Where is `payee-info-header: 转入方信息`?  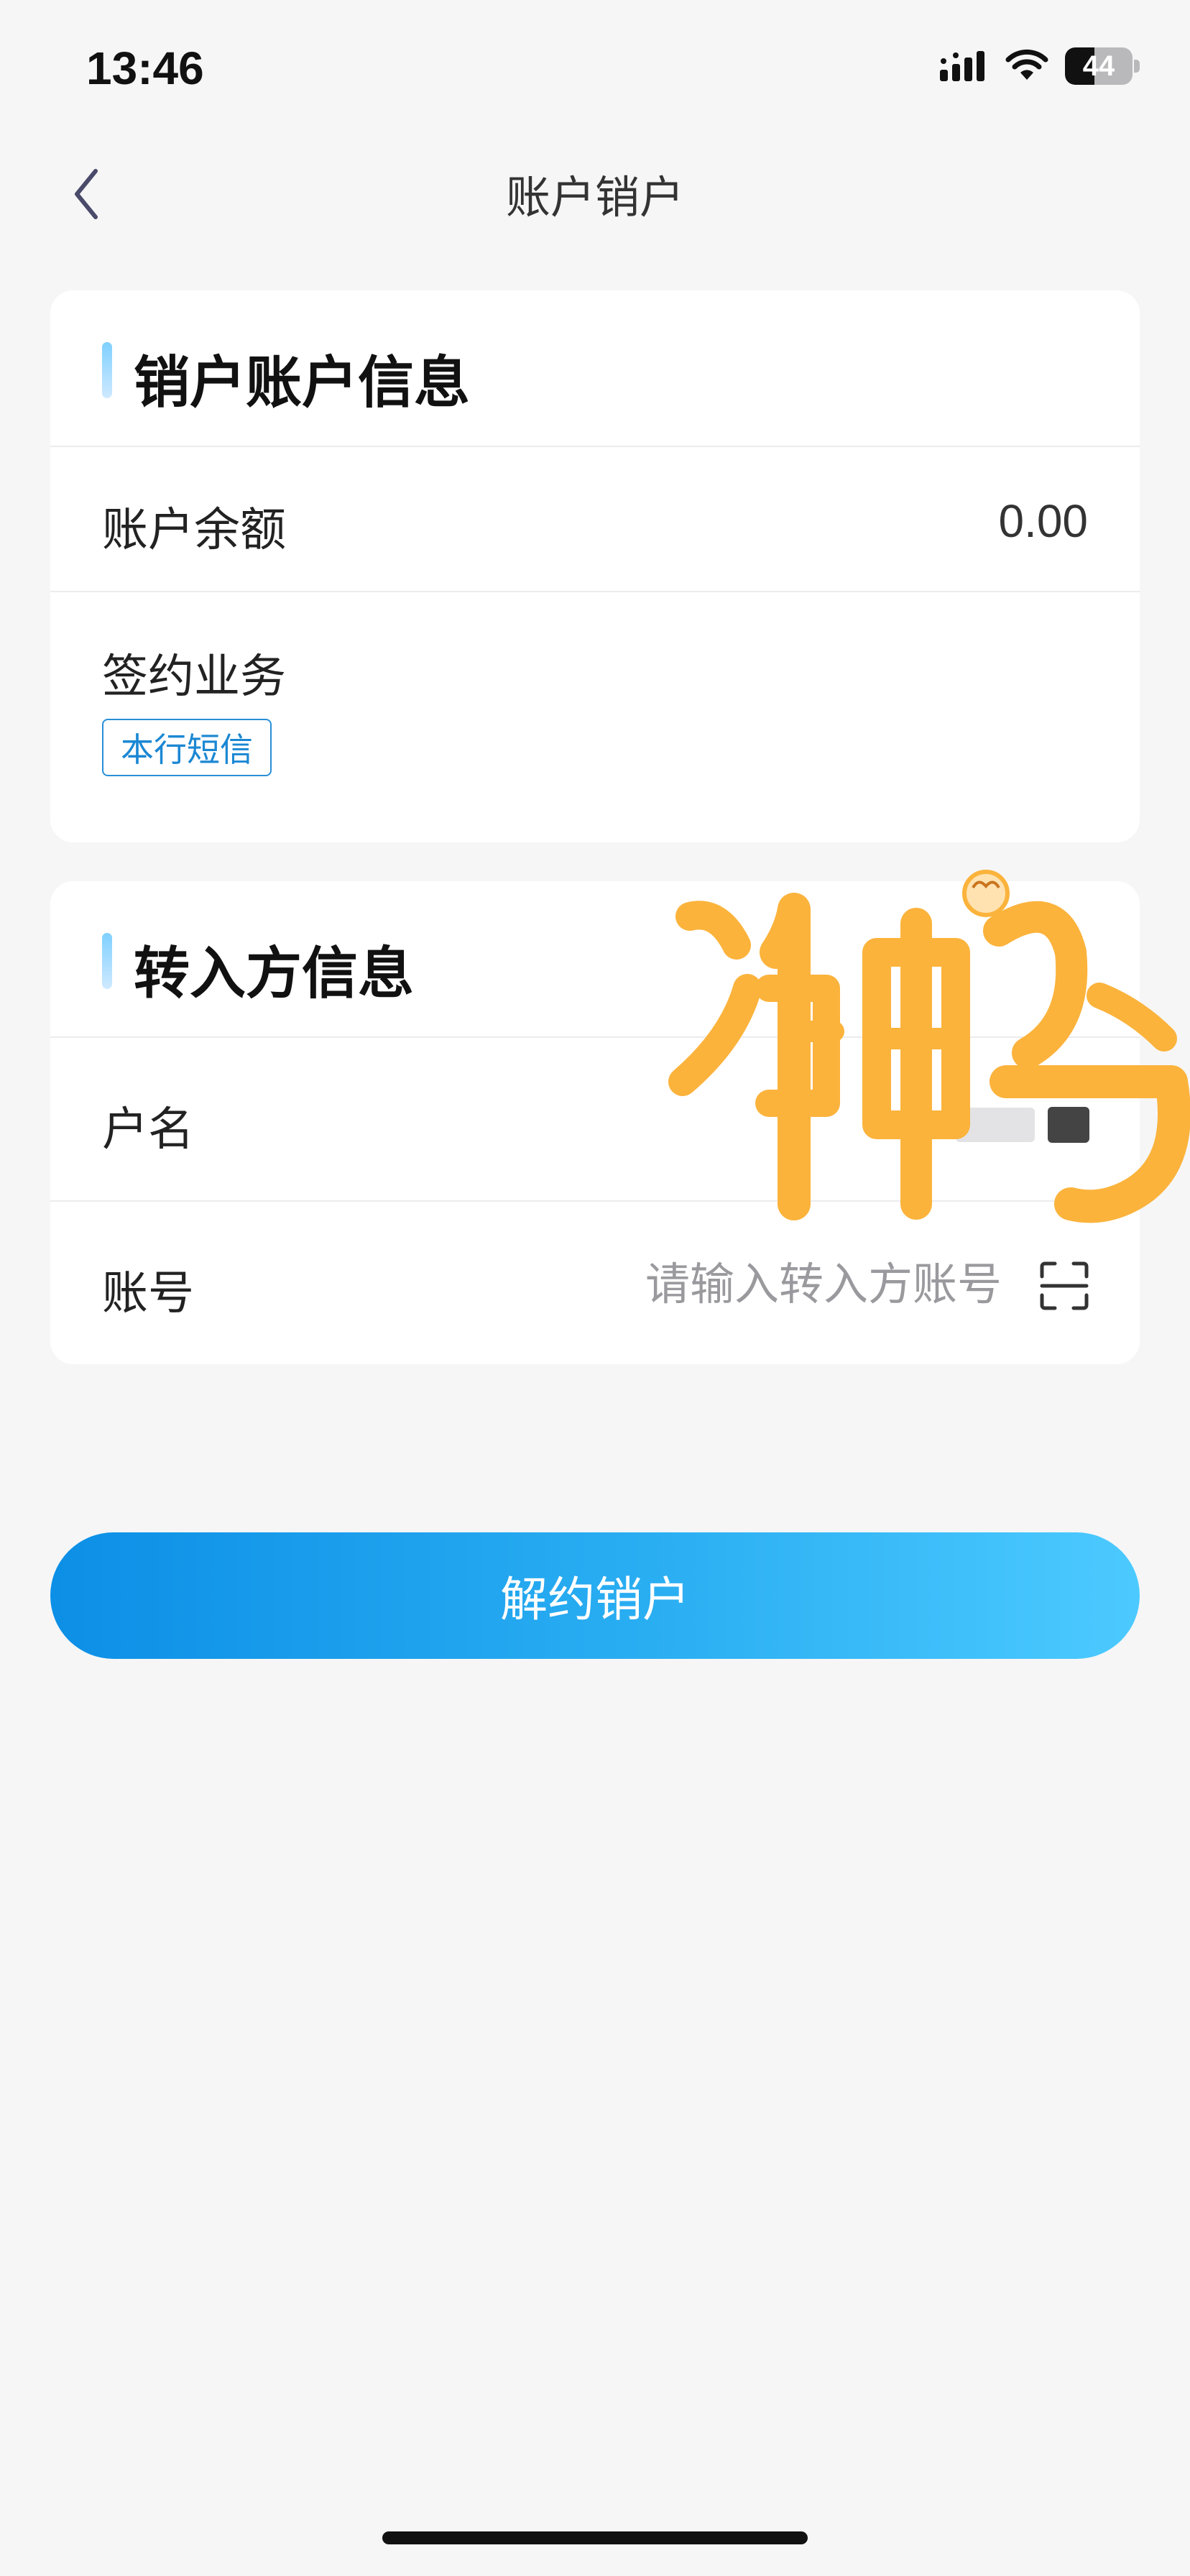 payee-info-header: 转入方信息 is located at coordinates (595, 959).